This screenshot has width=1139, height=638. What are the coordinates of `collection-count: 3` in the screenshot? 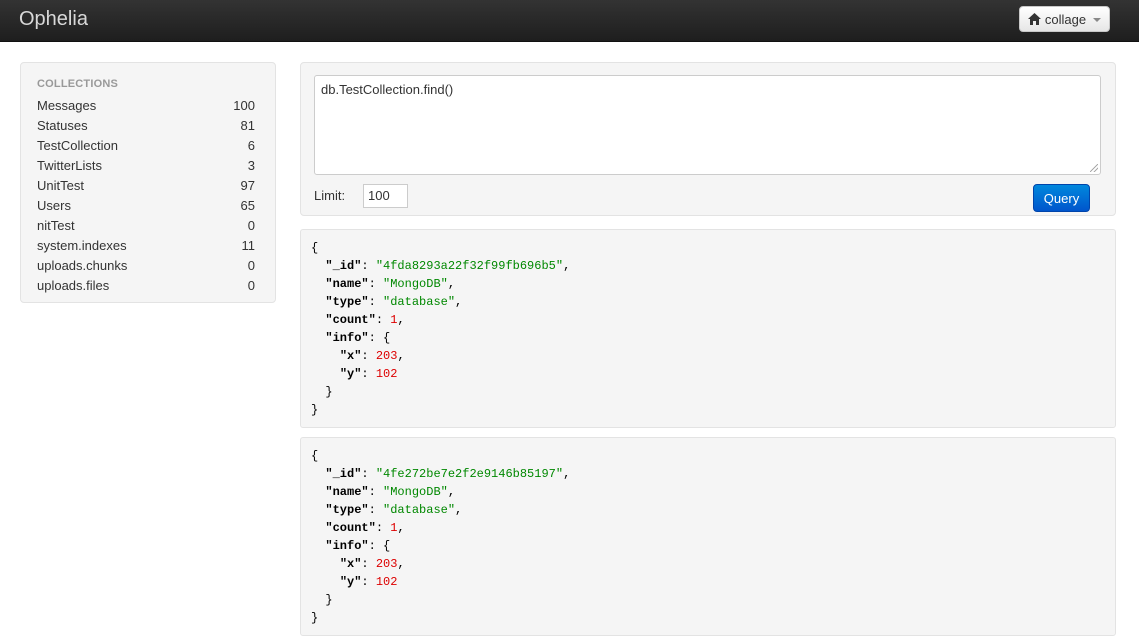 It's located at (251, 165).